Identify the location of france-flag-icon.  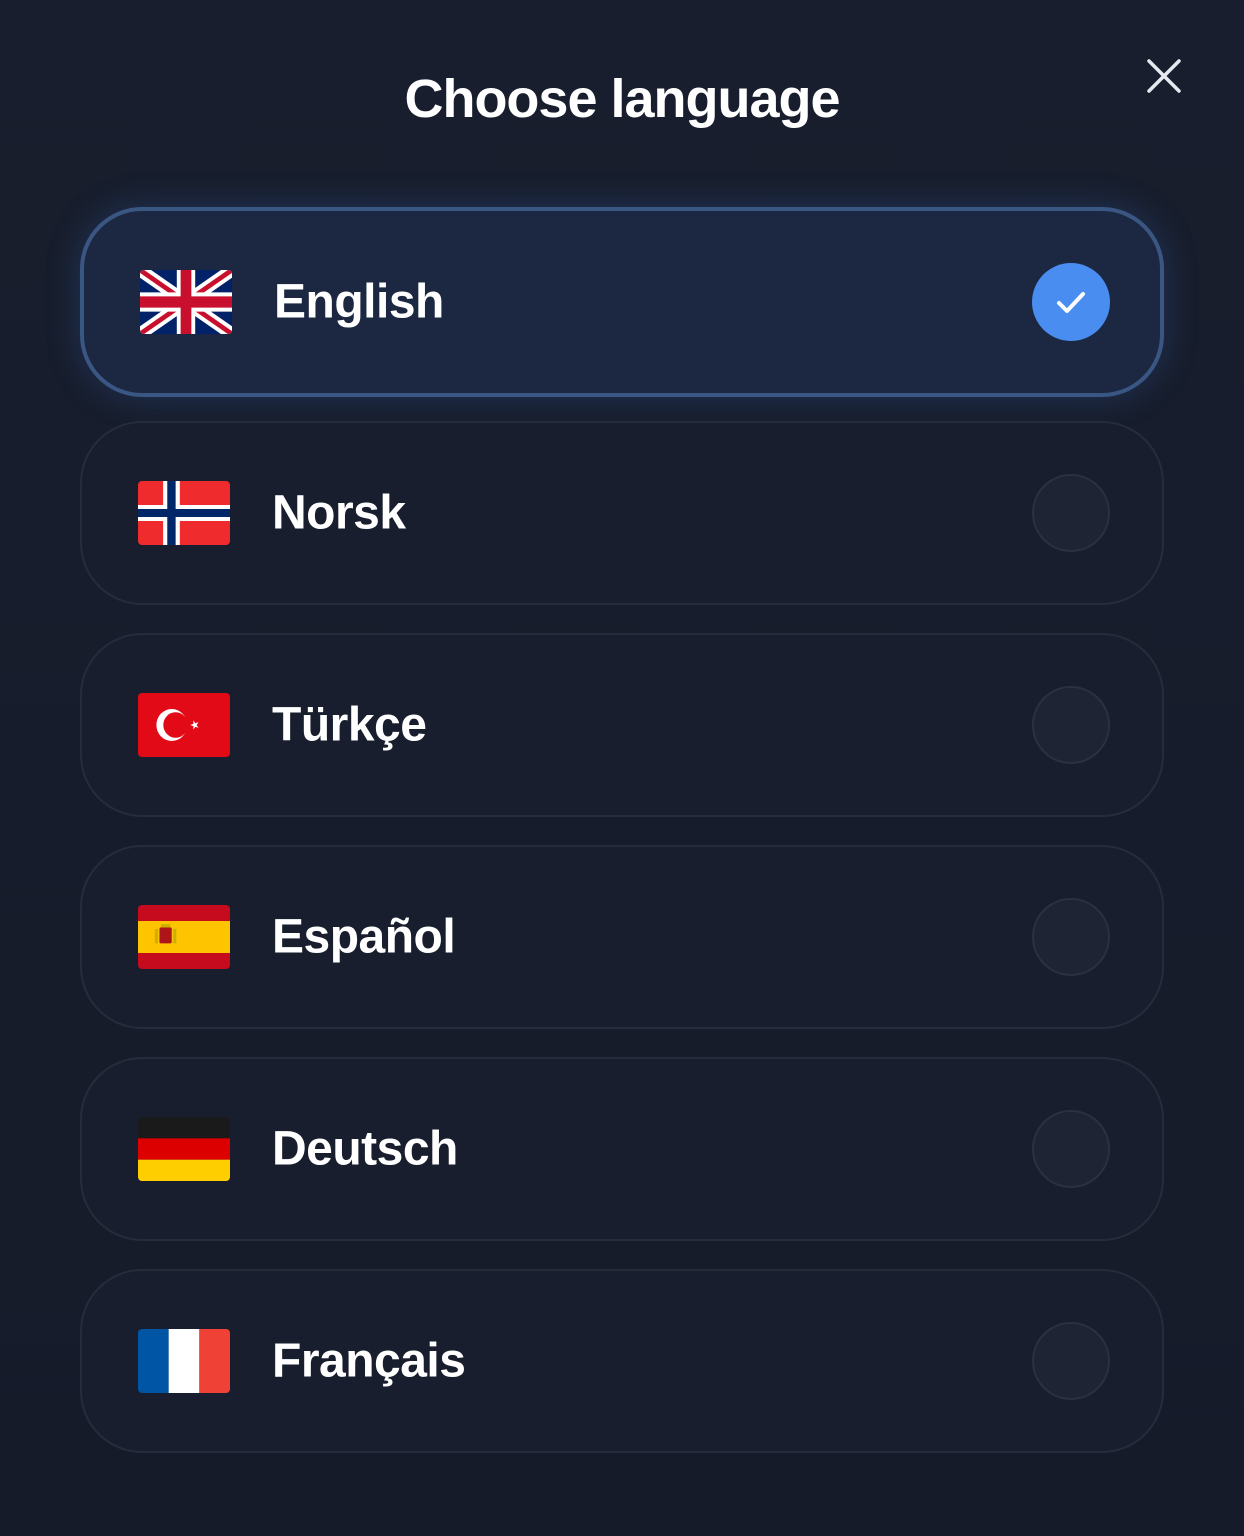
(184, 1361).